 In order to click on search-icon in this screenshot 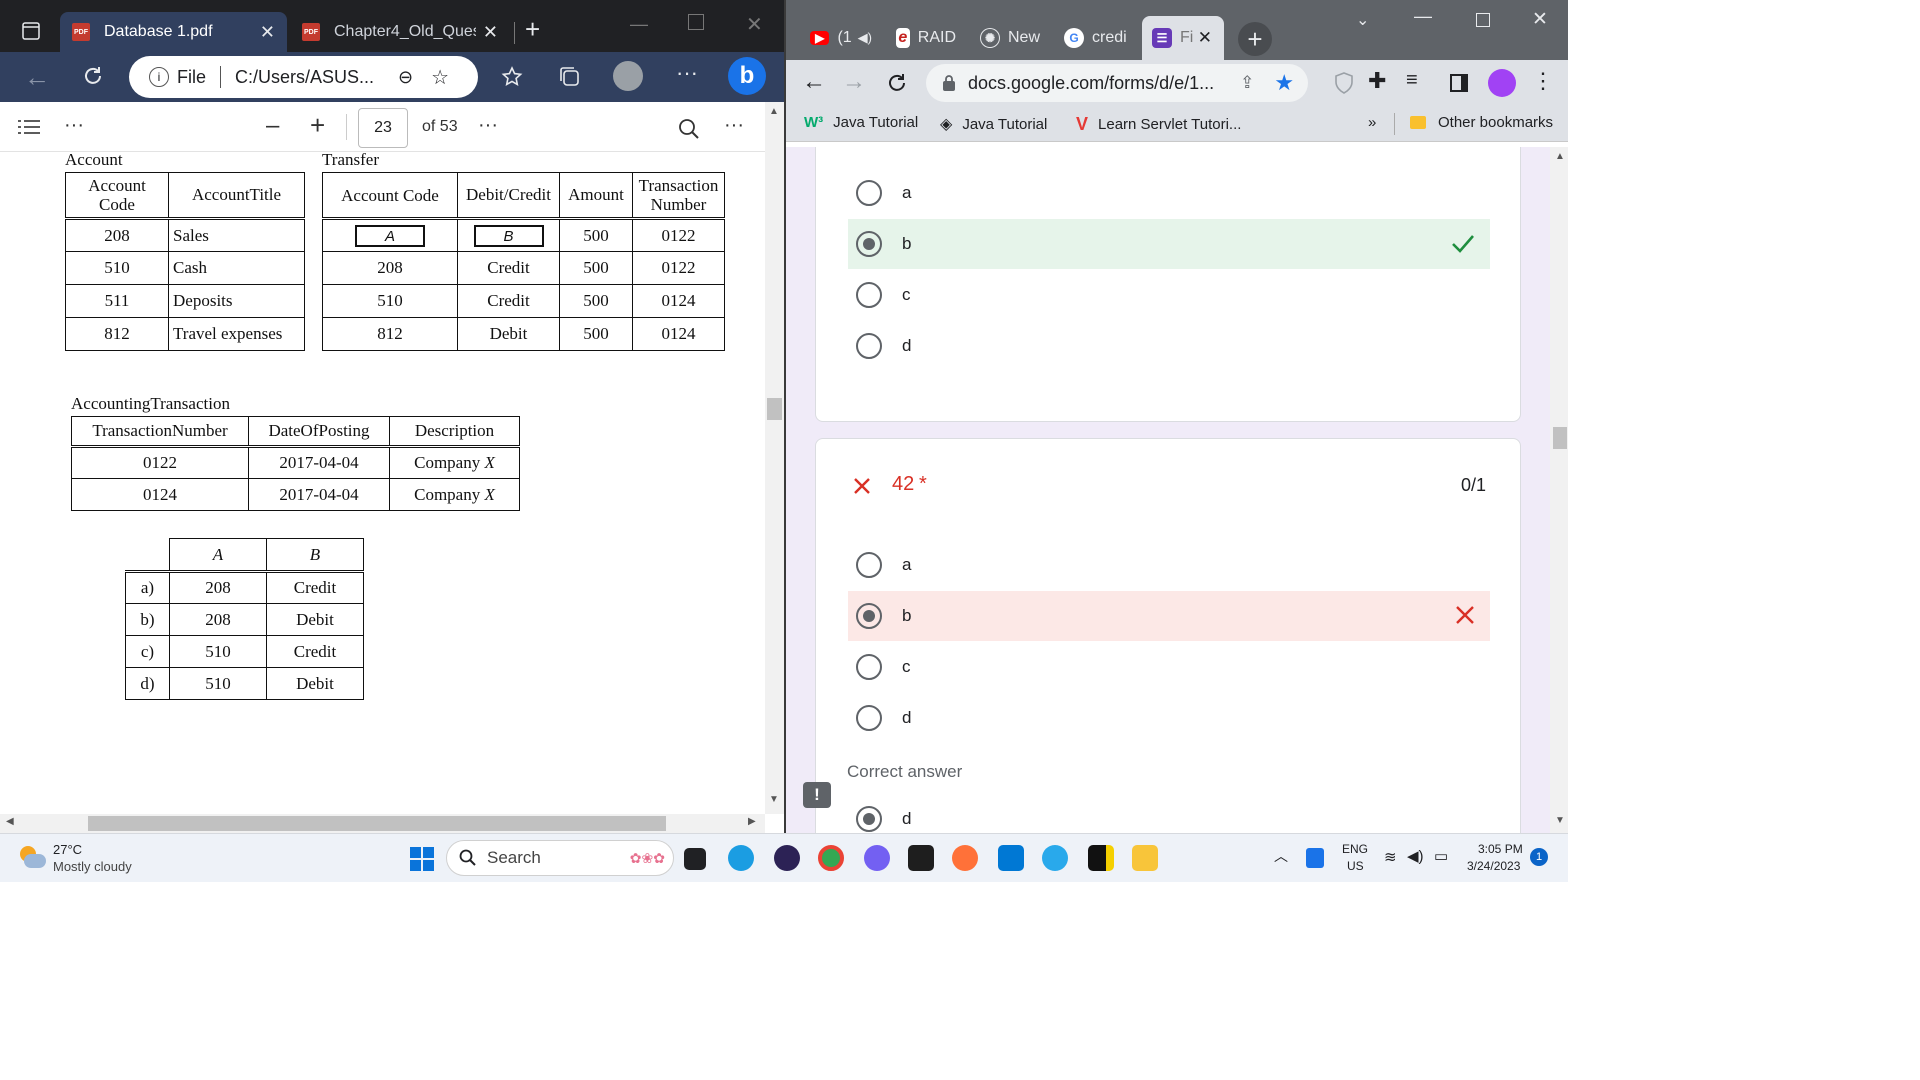, I will do `click(689, 129)`.